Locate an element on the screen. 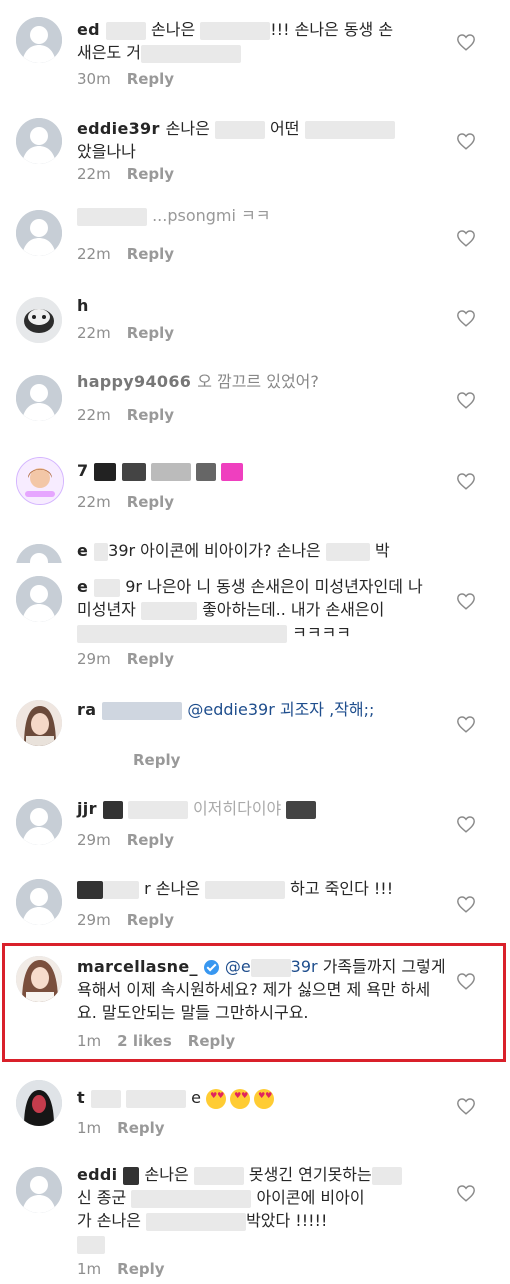 The width and height of the screenshot is (510, 1284). comment-time: 22m is located at coordinates (94, 174).